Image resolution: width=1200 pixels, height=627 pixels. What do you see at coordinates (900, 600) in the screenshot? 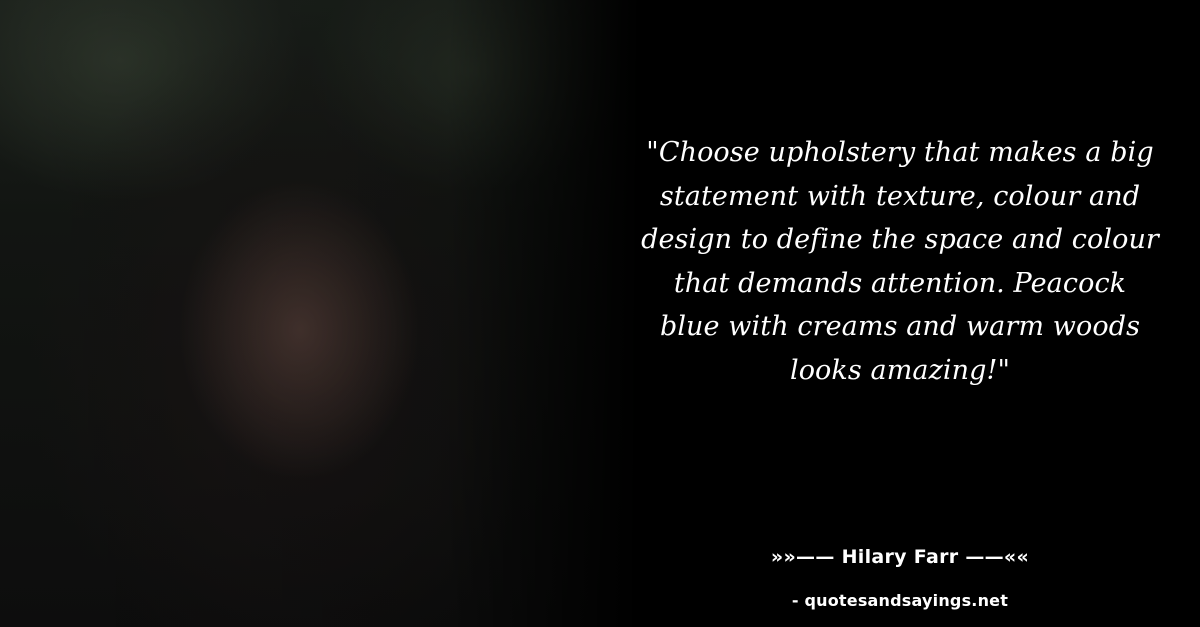
I see `source-credit: - quotesandsayings.net` at bounding box center [900, 600].